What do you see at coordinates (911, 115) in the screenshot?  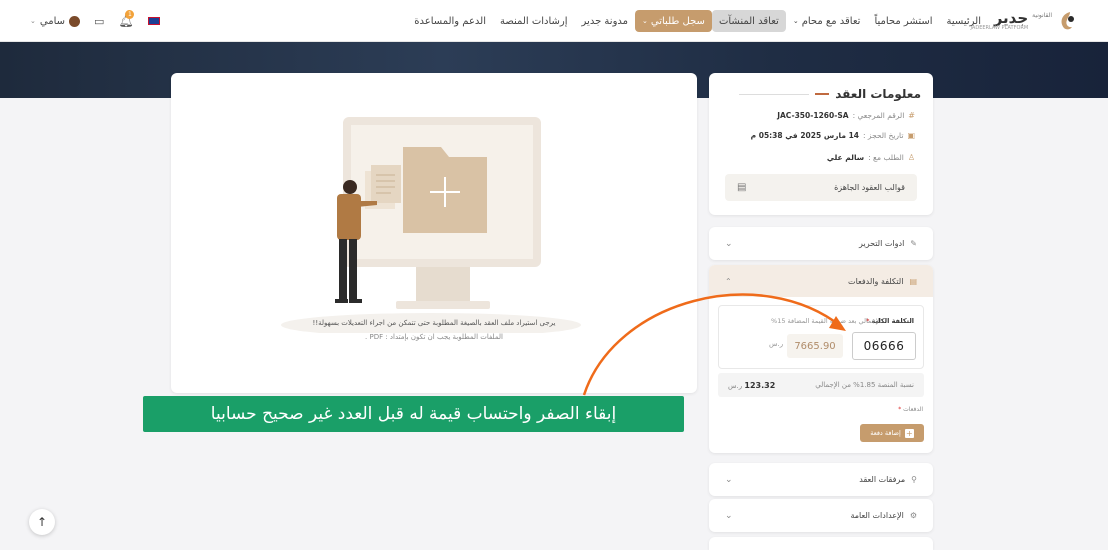 I see `hash-icon: #` at bounding box center [911, 115].